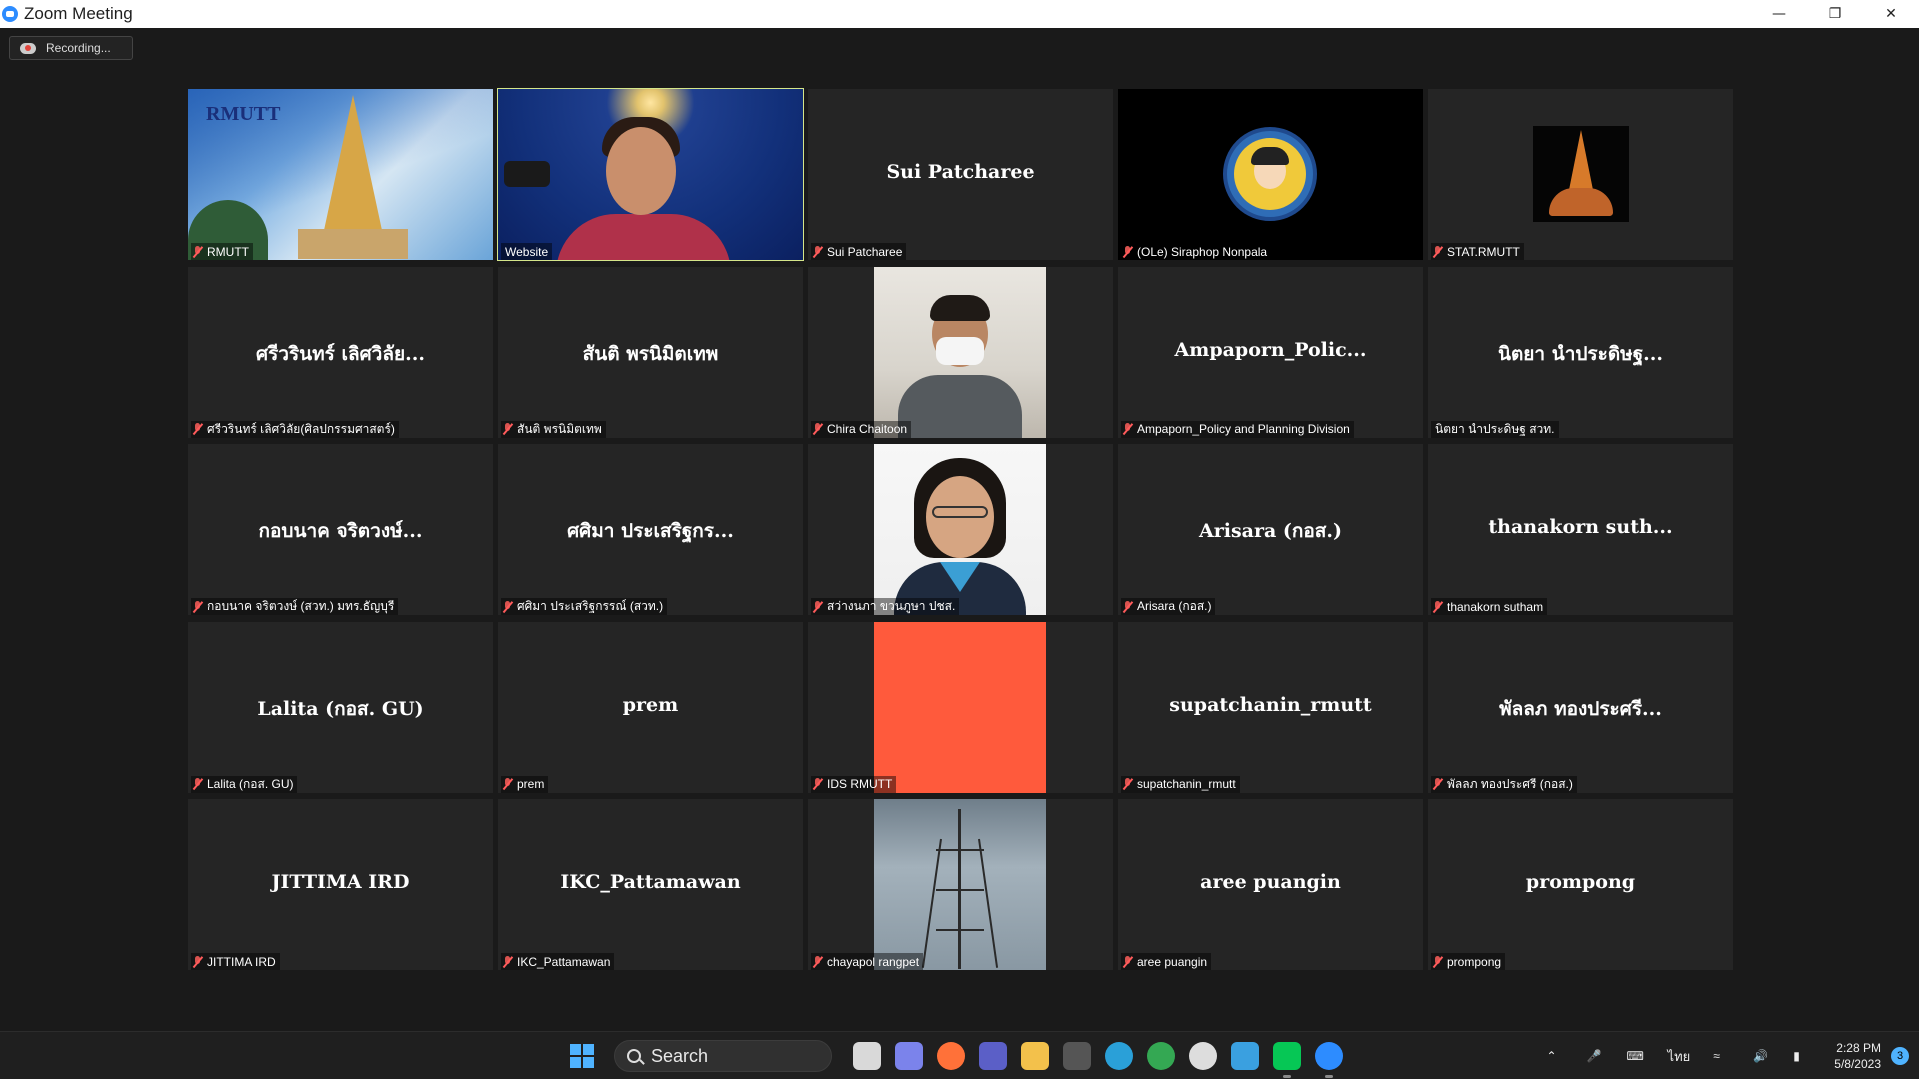 The height and width of the screenshot is (1079, 1919). What do you see at coordinates (1174, 606) in the screenshot?
I see `participant-name: Arisara (กอส.)` at bounding box center [1174, 606].